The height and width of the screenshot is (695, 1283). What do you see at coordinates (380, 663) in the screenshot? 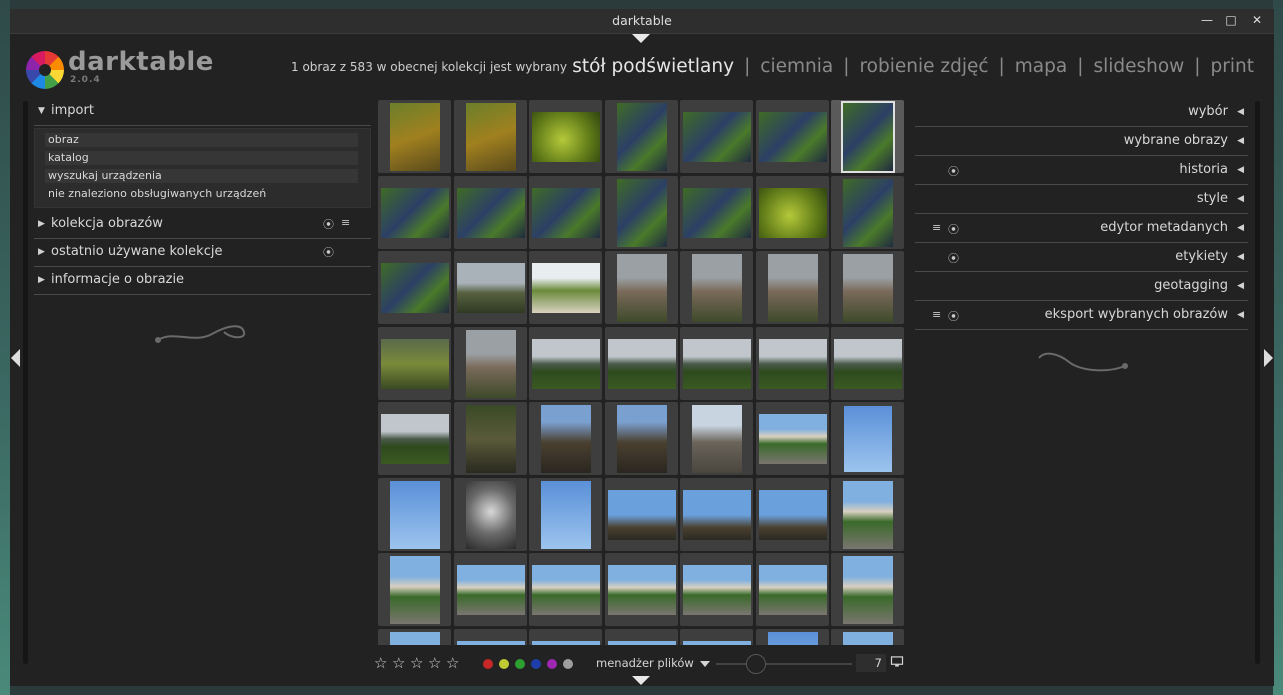
I see `star-rating-1-icon: ☆` at bounding box center [380, 663].